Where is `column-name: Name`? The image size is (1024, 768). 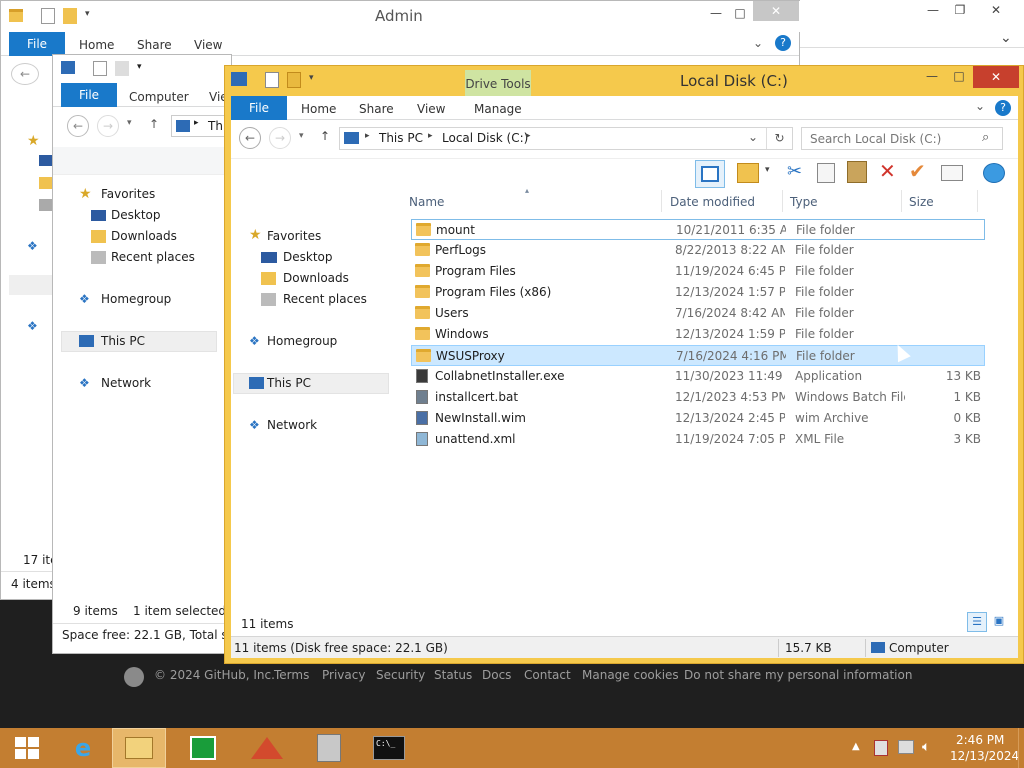 column-name: Name is located at coordinates (426, 202).